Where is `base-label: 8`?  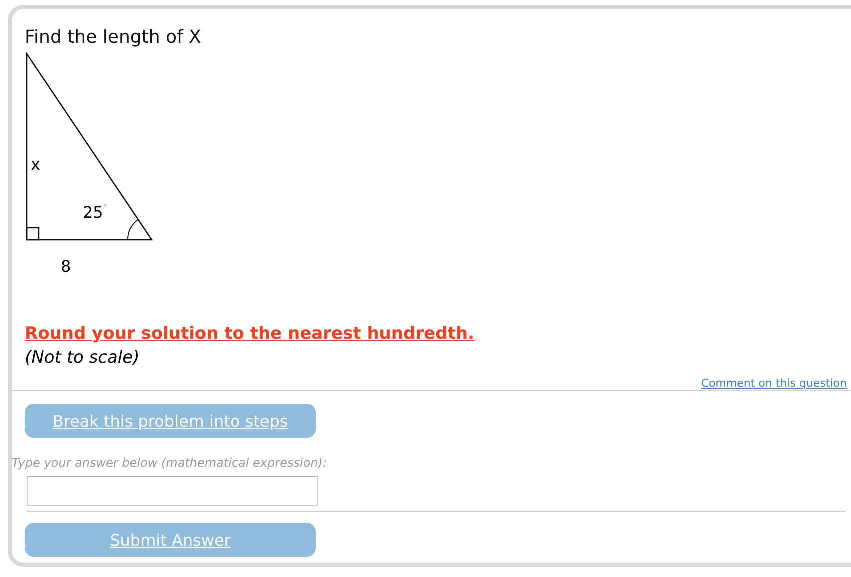
base-label: 8 is located at coordinates (66, 266).